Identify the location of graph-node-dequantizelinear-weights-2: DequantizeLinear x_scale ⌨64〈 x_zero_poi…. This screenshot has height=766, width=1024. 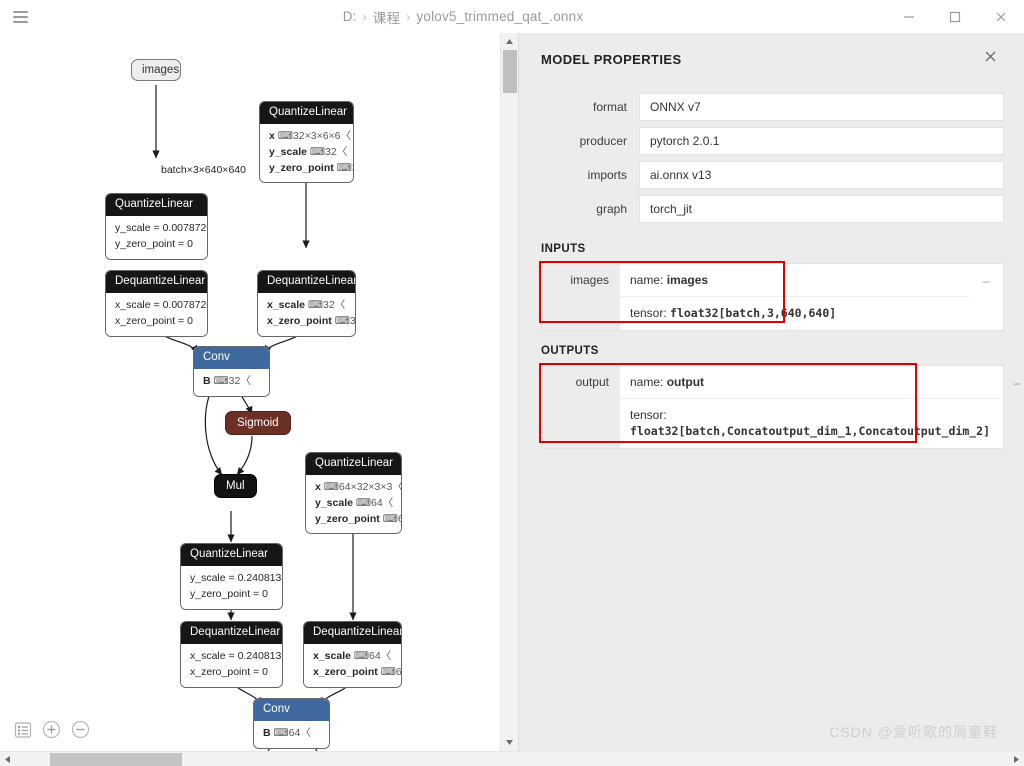
(352, 654).